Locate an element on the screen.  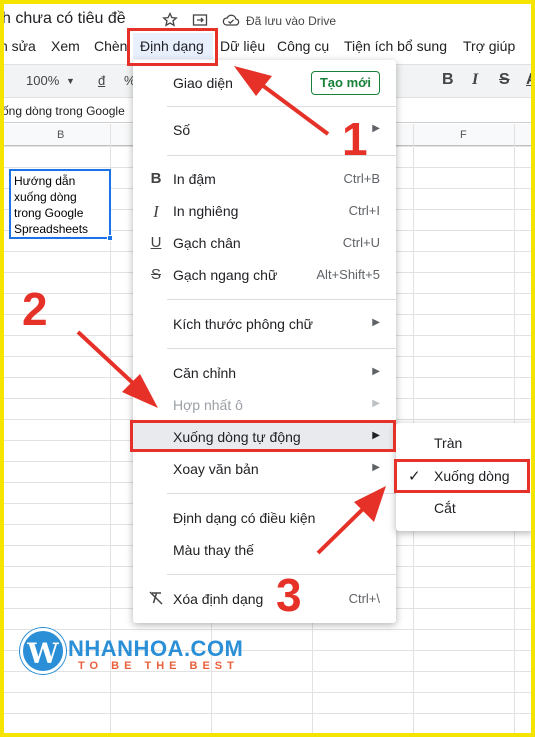
menu-view: Xem is located at coordinates (65, 46).